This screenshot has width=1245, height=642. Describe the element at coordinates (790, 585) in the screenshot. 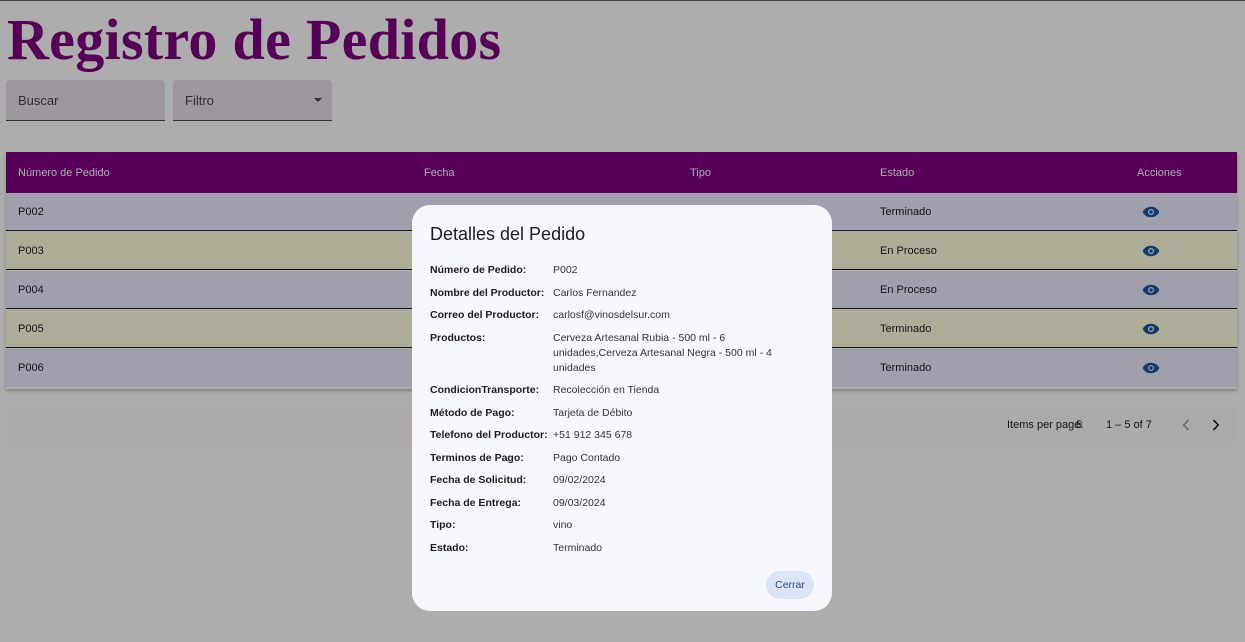

I see `close-button: Cerrar` at that location.